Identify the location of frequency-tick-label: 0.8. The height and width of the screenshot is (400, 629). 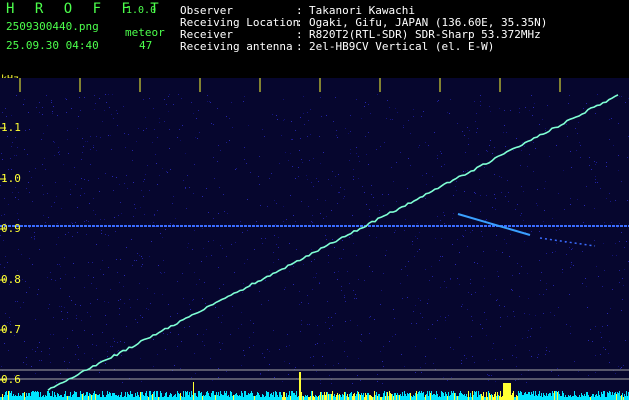
(11, 279).